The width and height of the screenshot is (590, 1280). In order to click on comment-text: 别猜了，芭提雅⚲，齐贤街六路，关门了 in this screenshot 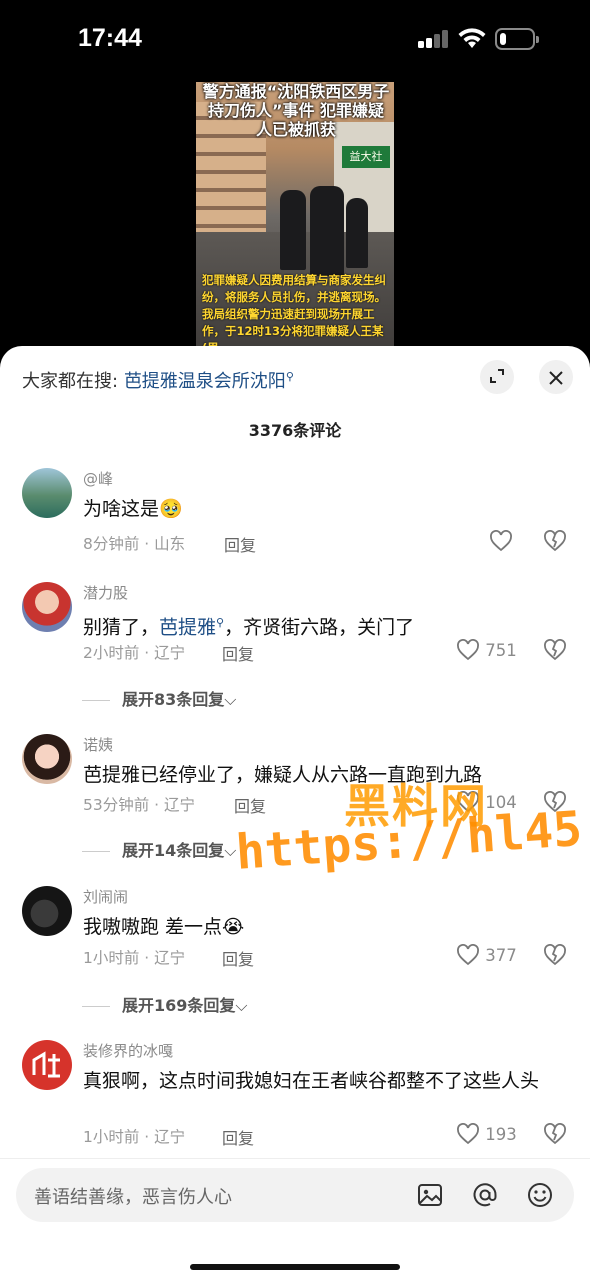, I will do `click(323, 625)`.